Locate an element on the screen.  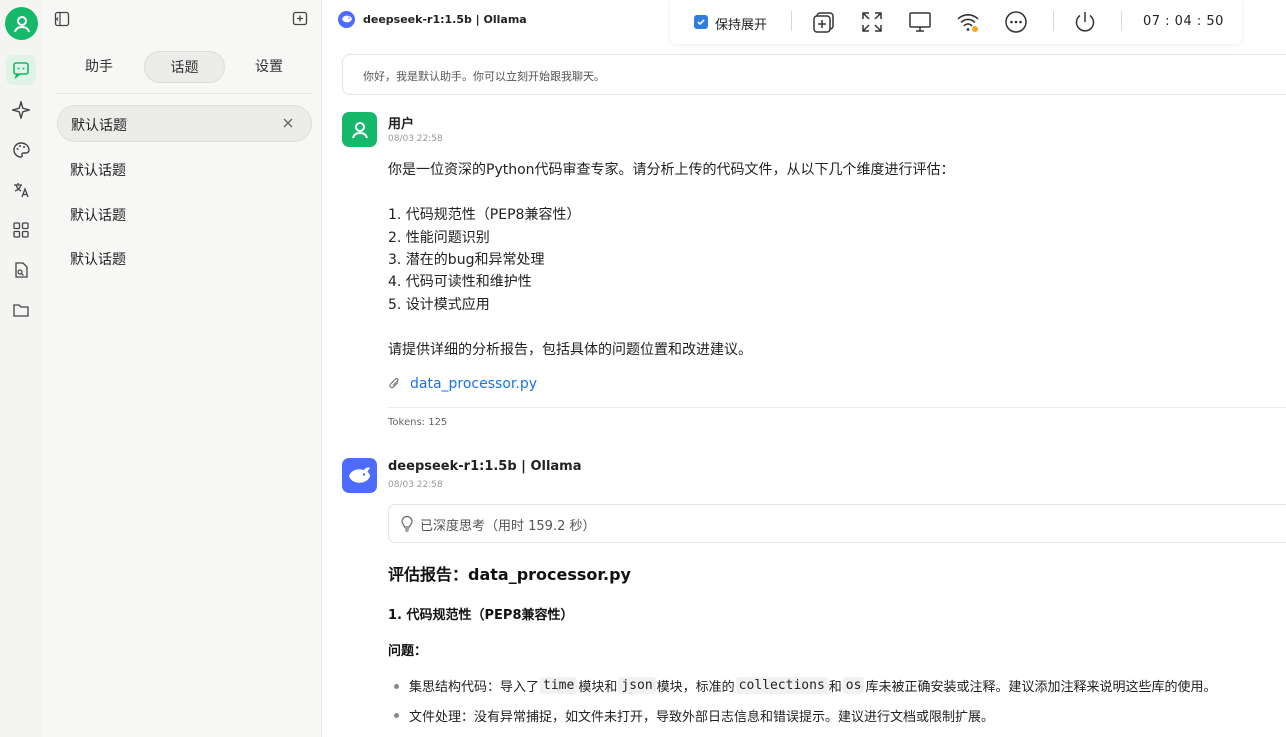
icon-rail is located at coordinates (21, 368).